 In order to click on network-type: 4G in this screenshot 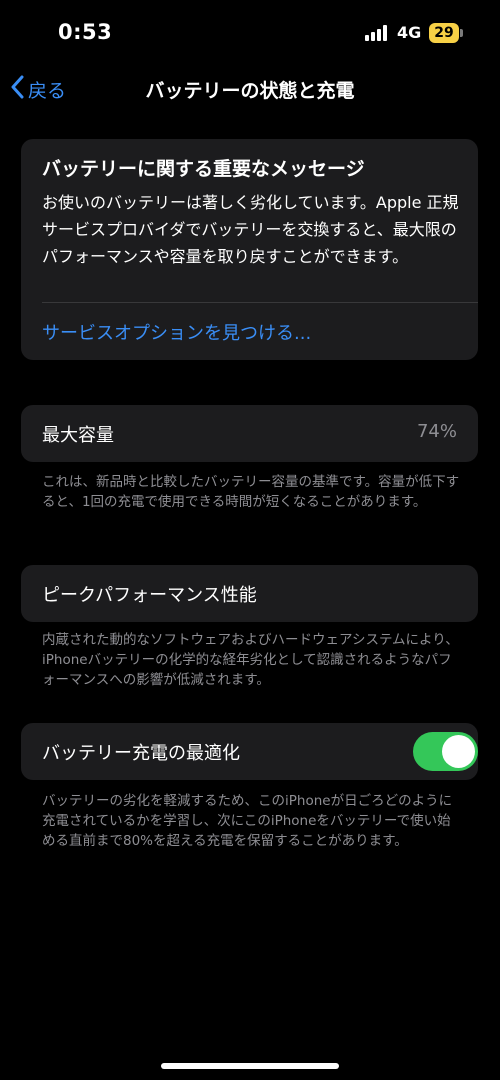, I will do `click(409, 32)`.